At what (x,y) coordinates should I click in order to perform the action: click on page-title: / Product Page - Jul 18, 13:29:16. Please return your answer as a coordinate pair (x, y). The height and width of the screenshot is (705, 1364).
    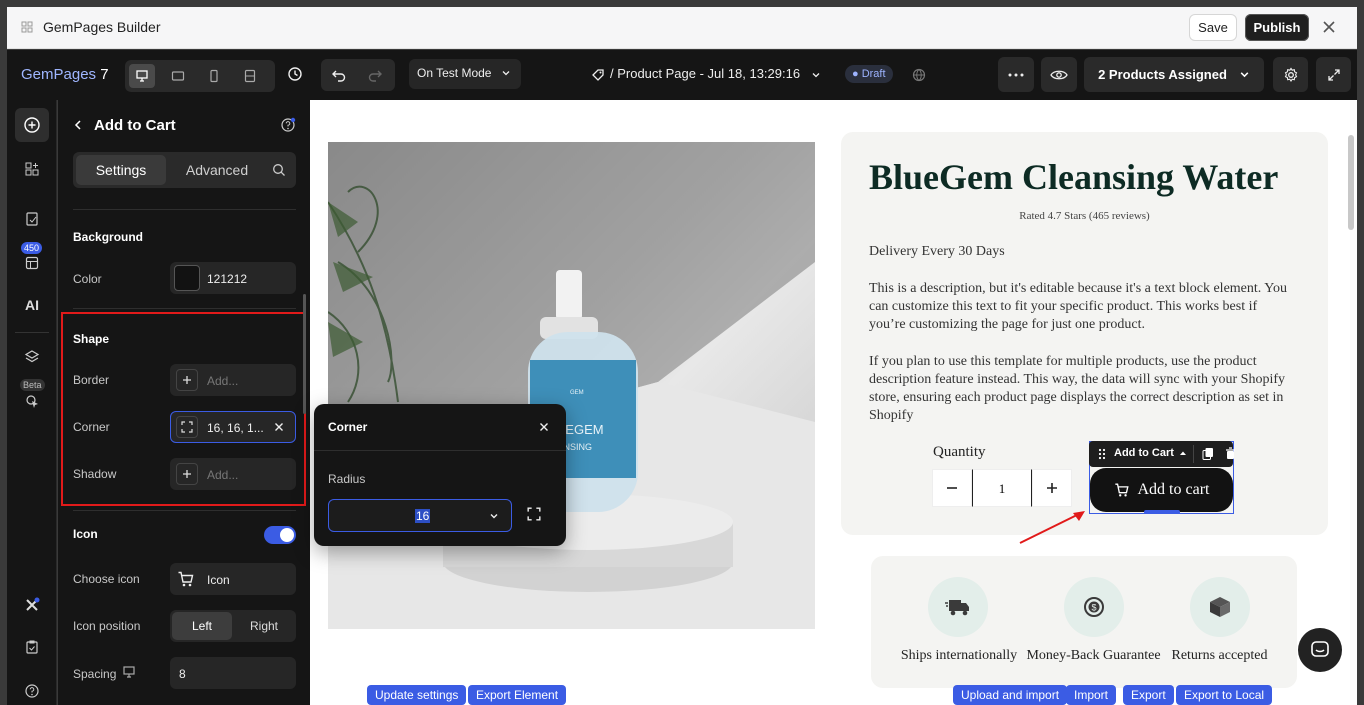
    Looking at the image, I should click on (705, 73).